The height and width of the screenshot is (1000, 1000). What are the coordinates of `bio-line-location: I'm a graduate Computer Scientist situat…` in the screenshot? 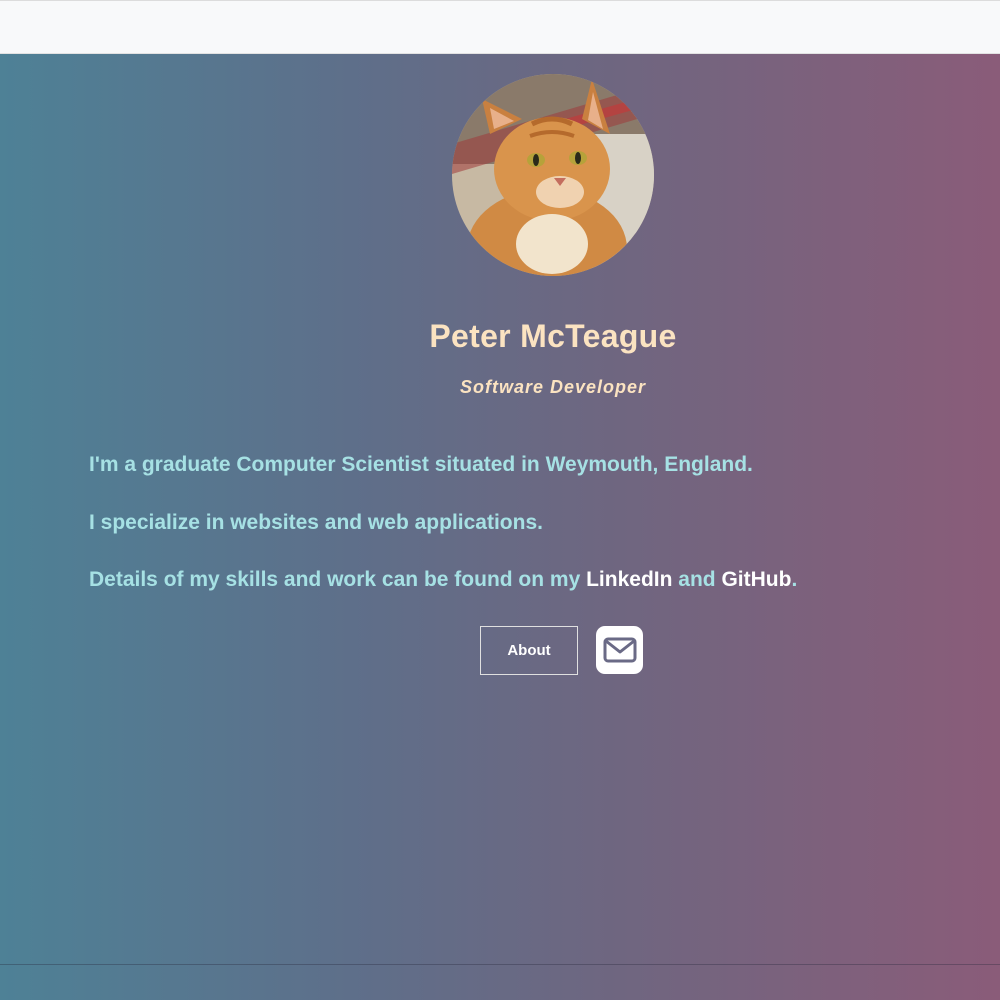 It's located at (421, 464).